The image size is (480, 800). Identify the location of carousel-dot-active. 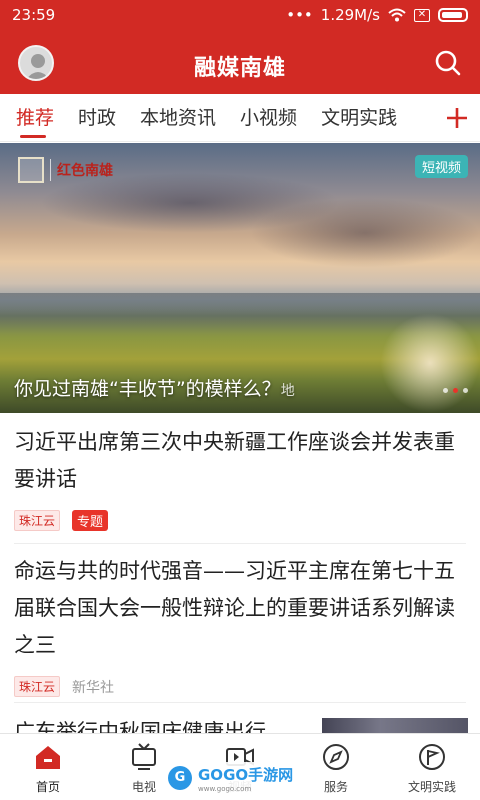
(455, 390).